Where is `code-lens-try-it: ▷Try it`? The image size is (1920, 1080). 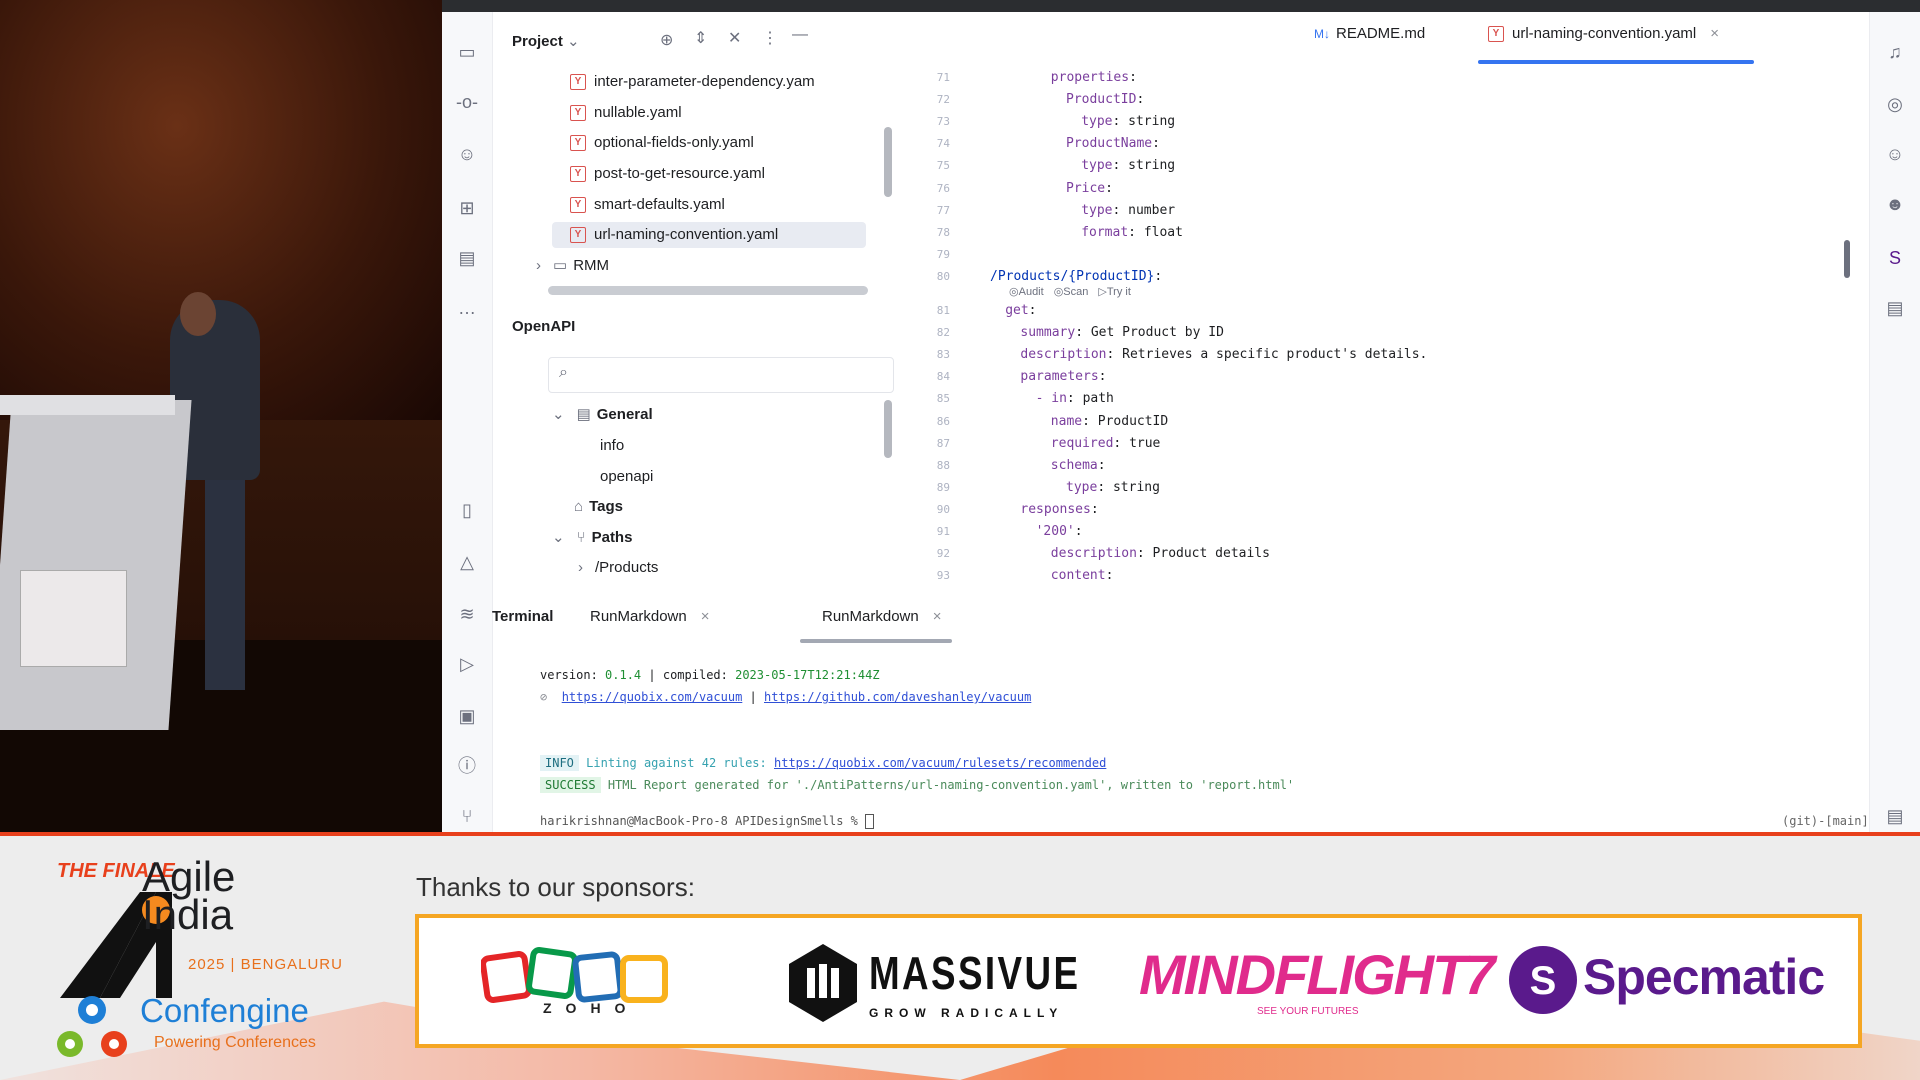
code-lens-try-it: ▷Try it is located at coordinates (1114, 292).